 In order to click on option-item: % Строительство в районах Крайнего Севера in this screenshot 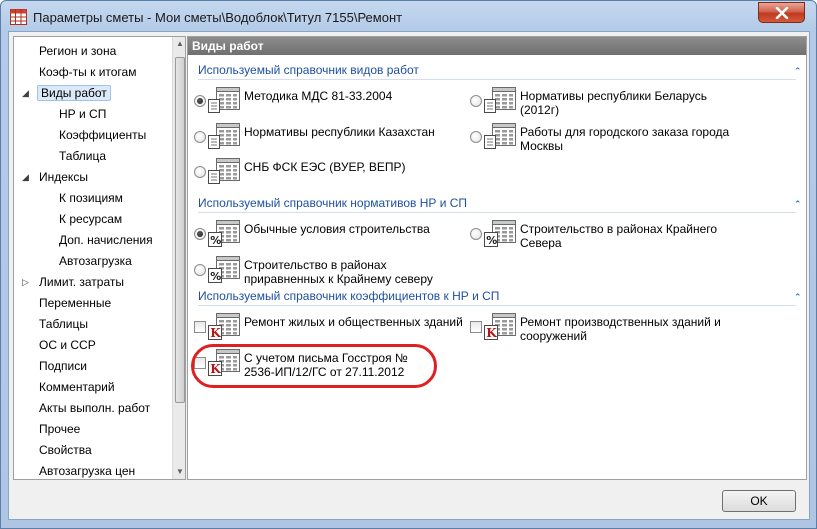, I will do `click(606, 236)`.